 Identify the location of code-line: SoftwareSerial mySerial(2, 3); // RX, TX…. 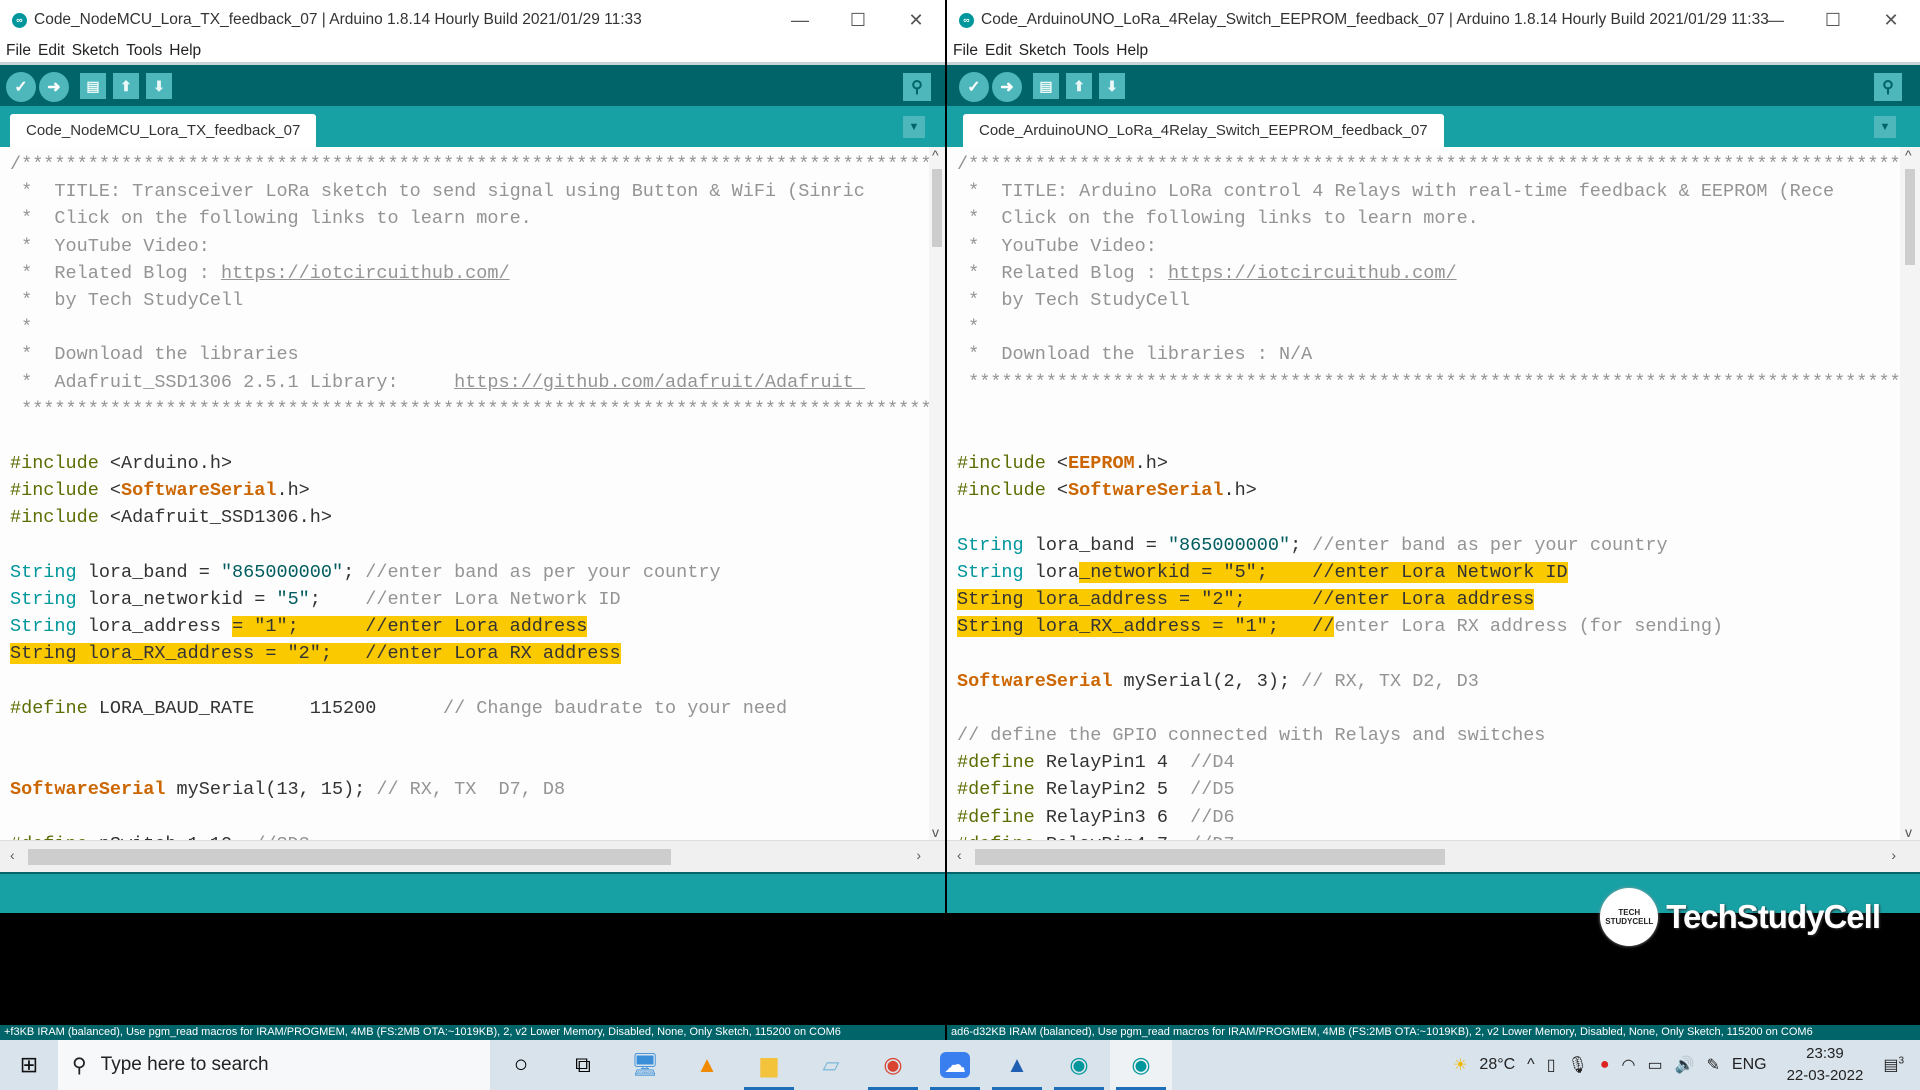
(1423, 681).